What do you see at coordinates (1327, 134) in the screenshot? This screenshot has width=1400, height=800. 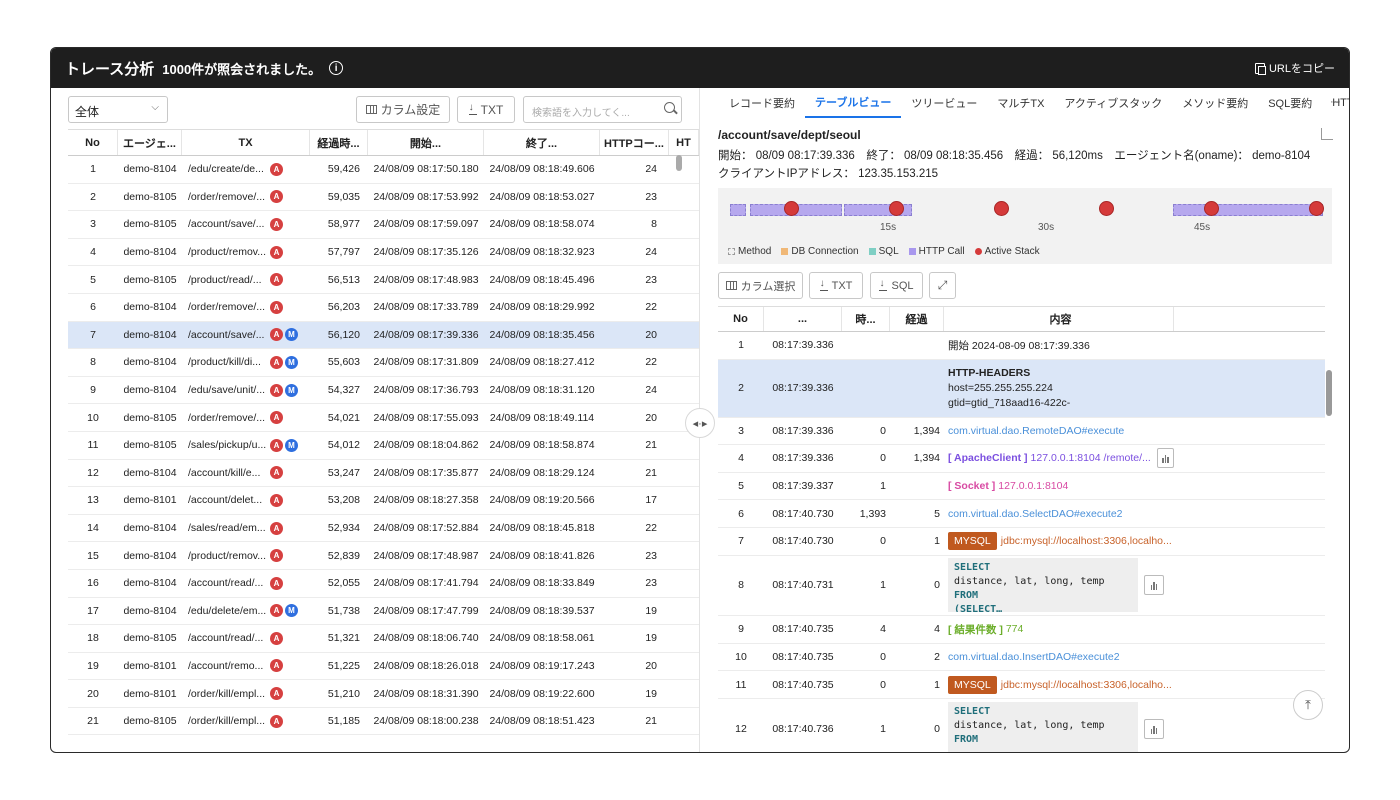 I see `chart-icon` at bounding box center [1327, 134].